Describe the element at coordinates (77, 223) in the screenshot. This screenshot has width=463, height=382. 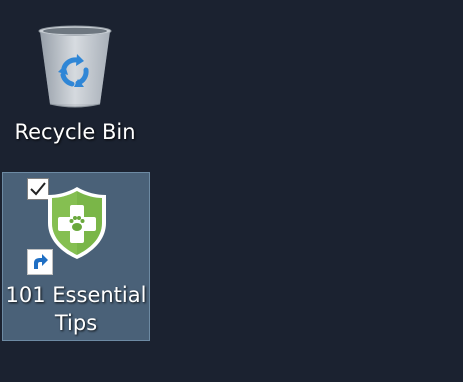
I see `green-shield-cross-icon` at that location.